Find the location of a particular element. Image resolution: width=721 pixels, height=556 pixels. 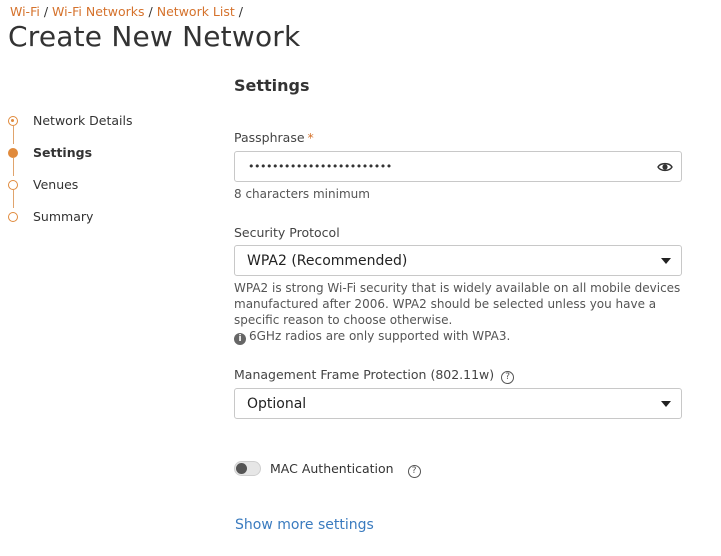

step-label: Settings is located at coordinates (63, 152).